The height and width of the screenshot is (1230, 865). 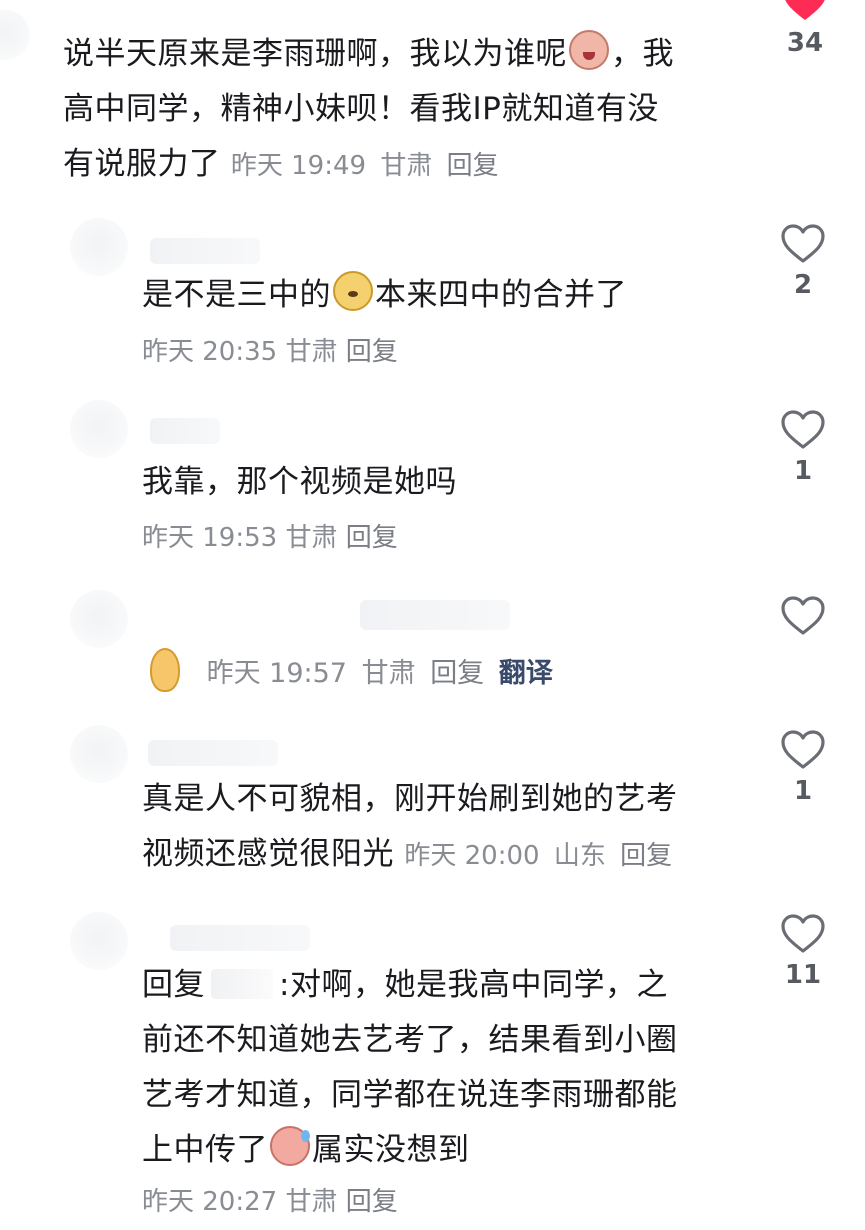 I want to click on sweating-face-emoji-icon, so click(x=290, y=1146).